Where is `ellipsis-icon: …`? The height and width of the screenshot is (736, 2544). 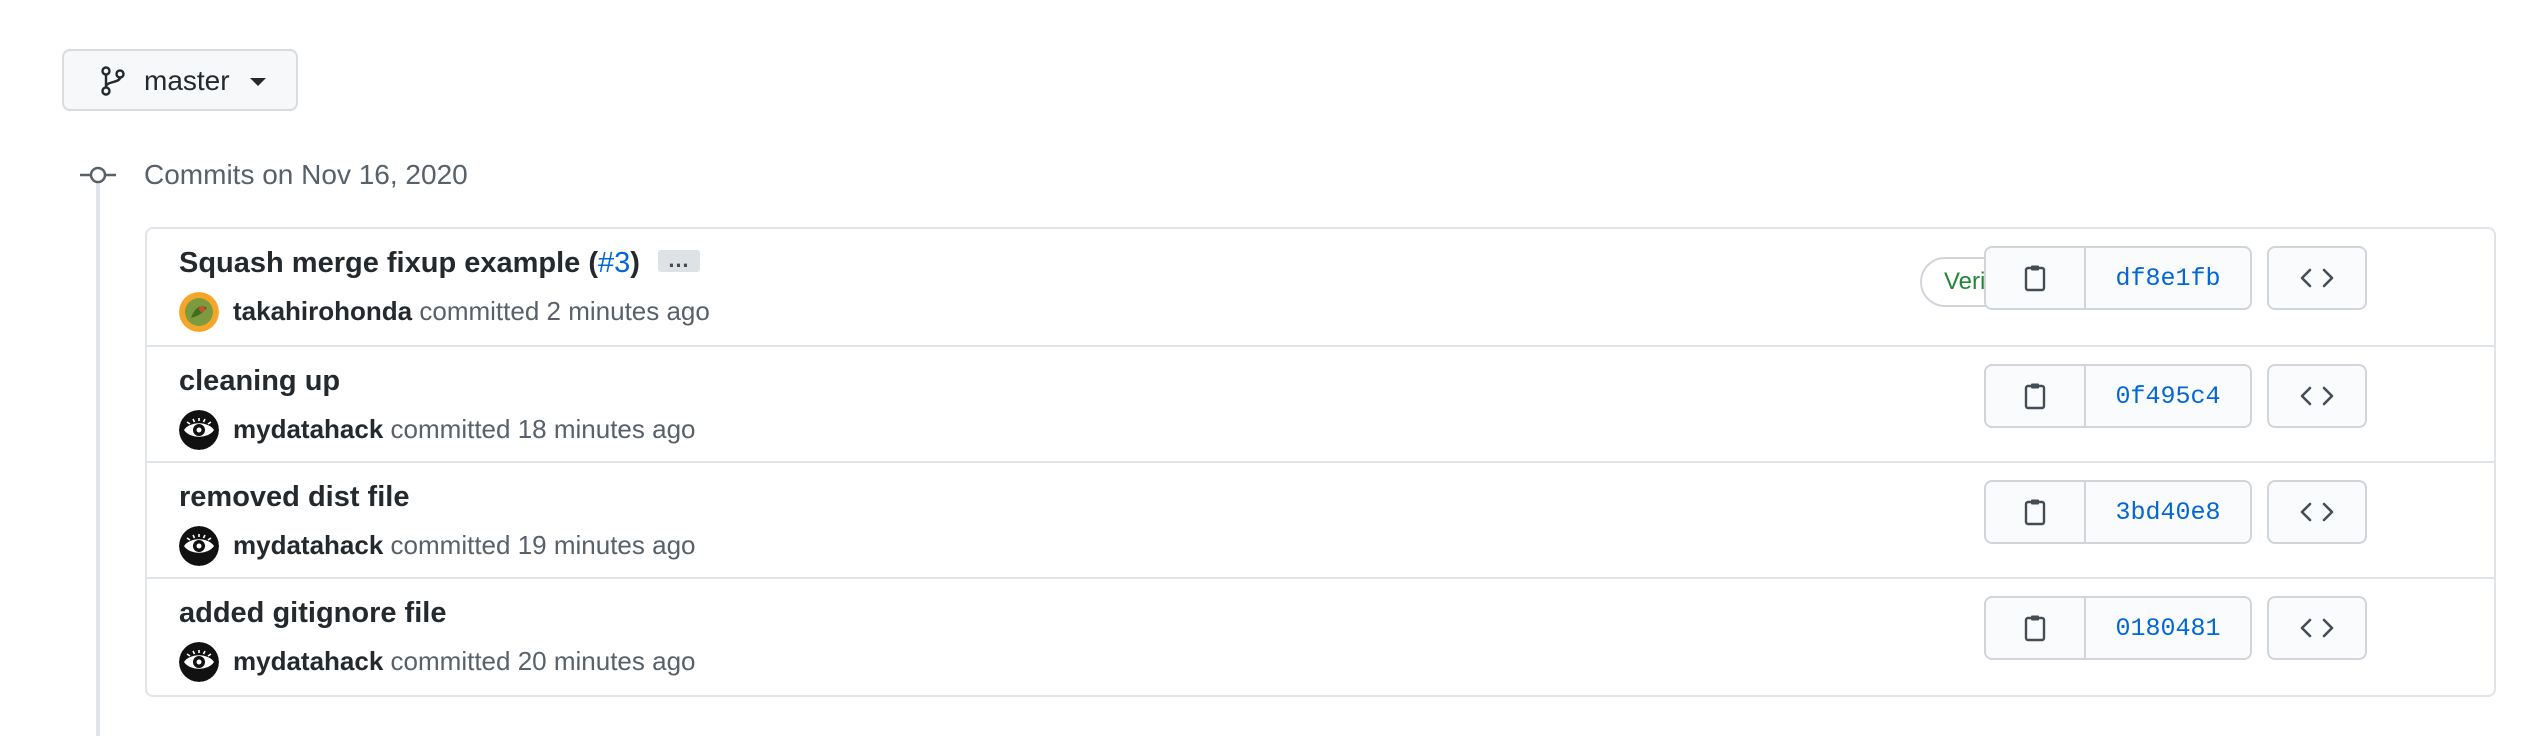 ellipsis-icon: … is located at coordinates (679, 260).